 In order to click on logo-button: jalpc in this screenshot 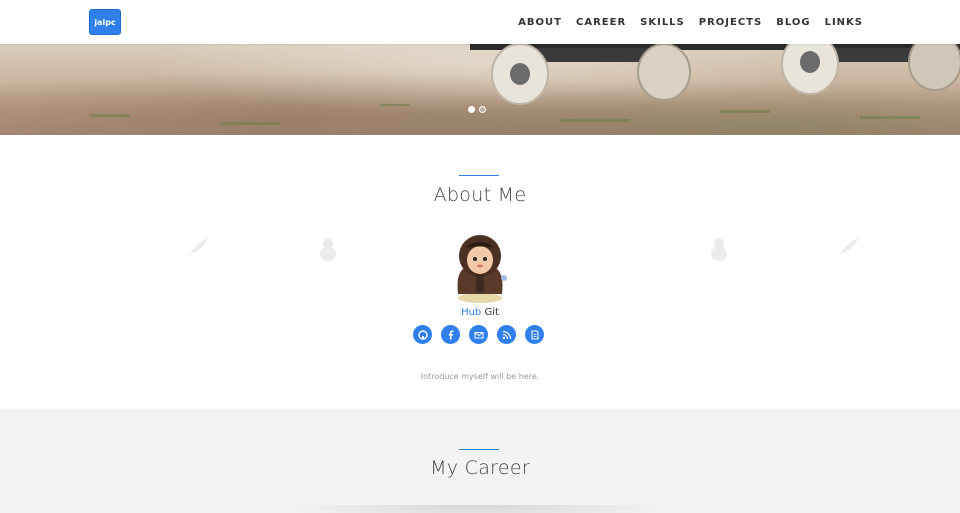, I will do `click(105, 22)`.